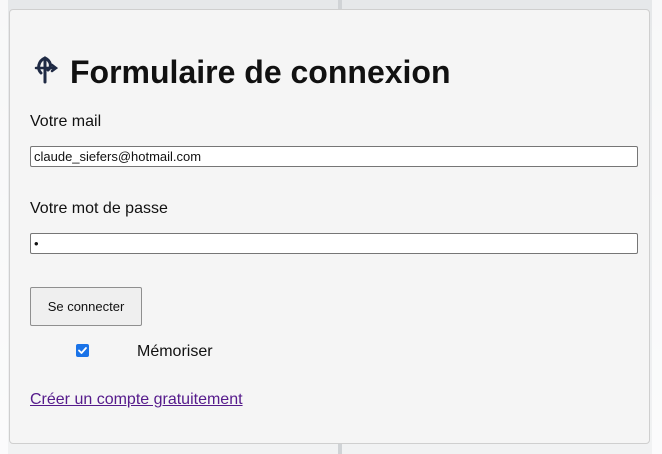  Describe the element at coordinates (136, 400) in the screenshot. I see `create-account-link: Créer un compte gratuitement` at that location.